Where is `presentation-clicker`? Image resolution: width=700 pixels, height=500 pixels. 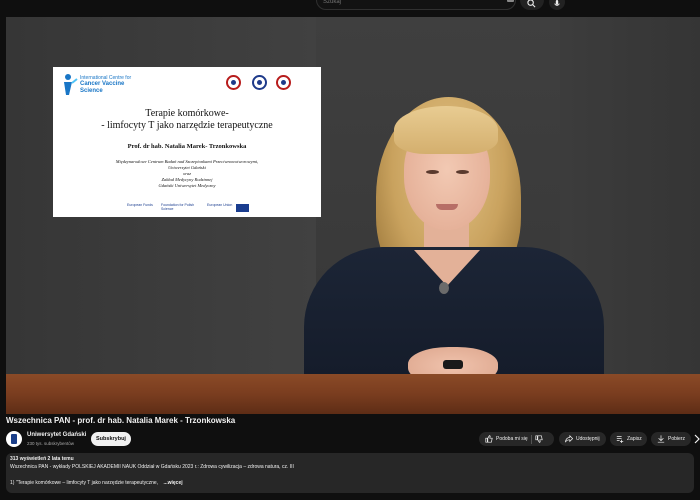
presentation-clicker is located at coordinates (453, 364).